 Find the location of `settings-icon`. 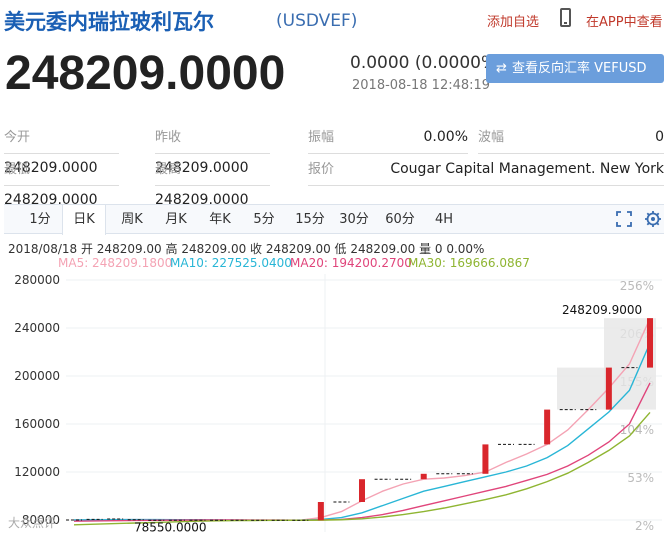

settings-icon is located at coordinates (653, 219).